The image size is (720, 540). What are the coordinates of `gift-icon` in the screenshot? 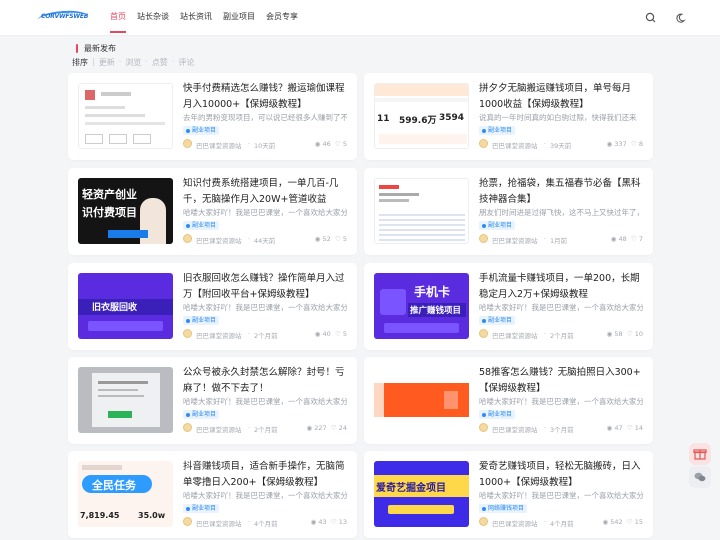 It's located at (700, 454).